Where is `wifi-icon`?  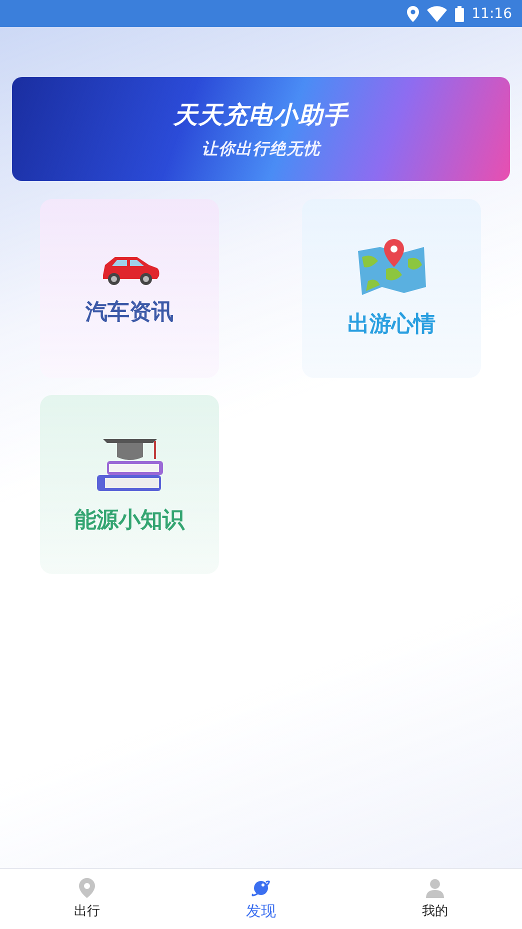
wifi-icon is located at coordinates (436, 14).